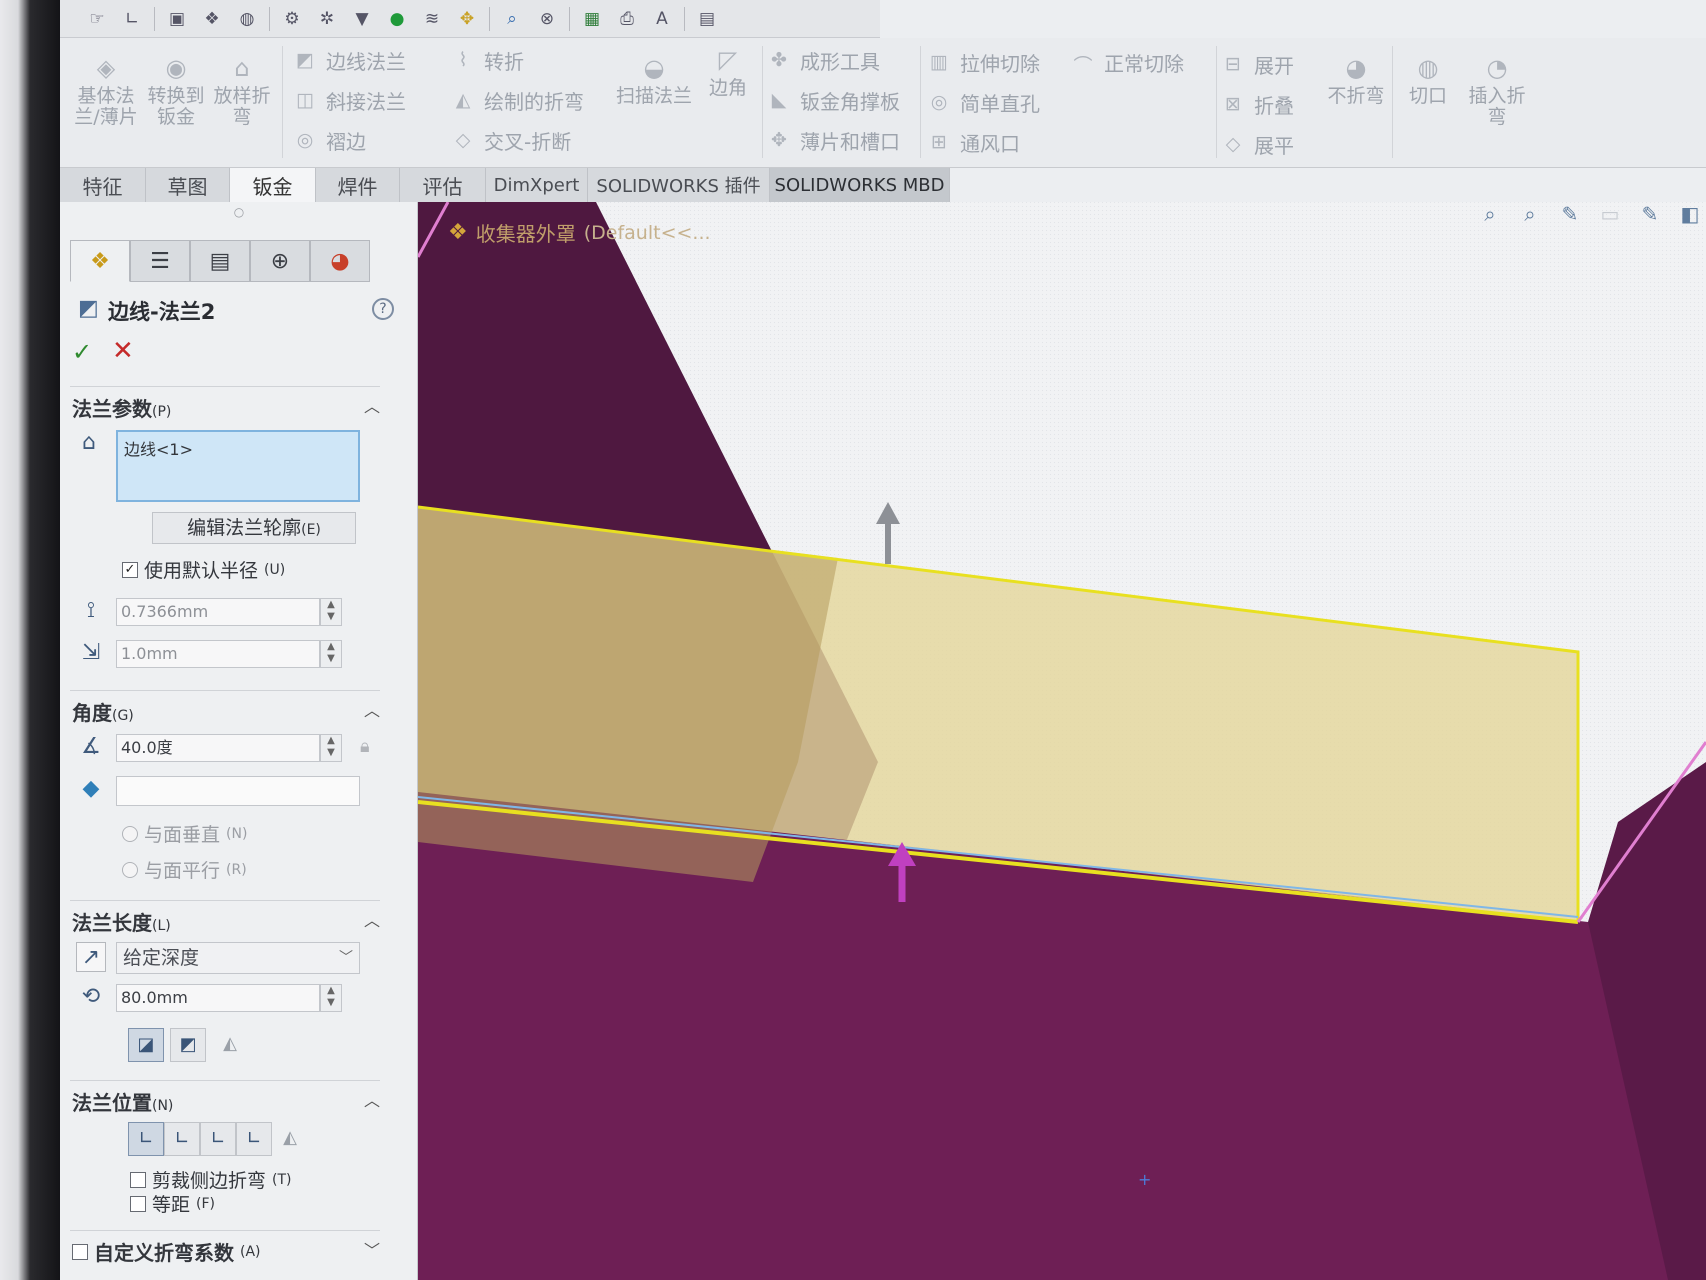 This screenshot has height=1280, width=1706. I want to click on view-orientation-icon: ◧, so click(1690, 214).